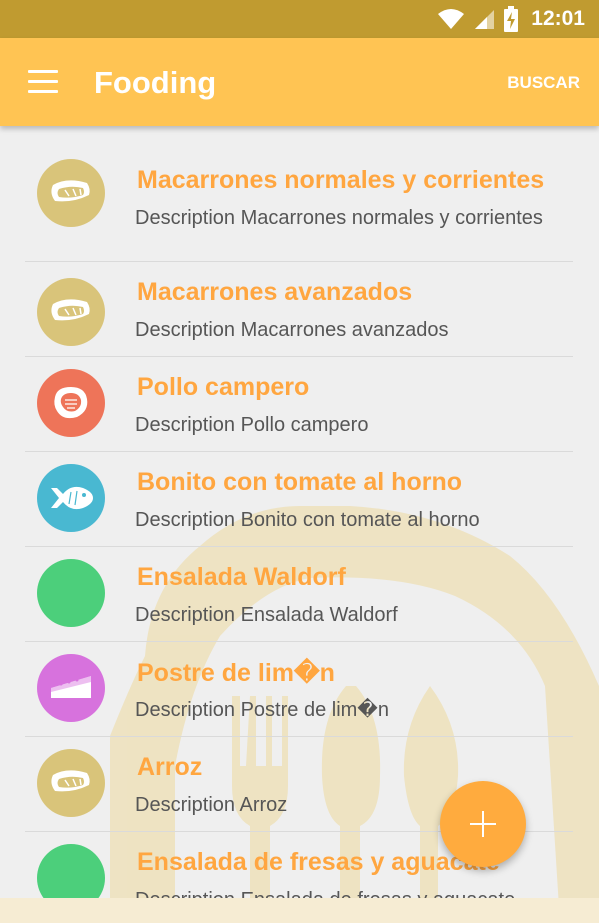  I want to click on recipe-title: Postre de lim�n, so click(236, 673).